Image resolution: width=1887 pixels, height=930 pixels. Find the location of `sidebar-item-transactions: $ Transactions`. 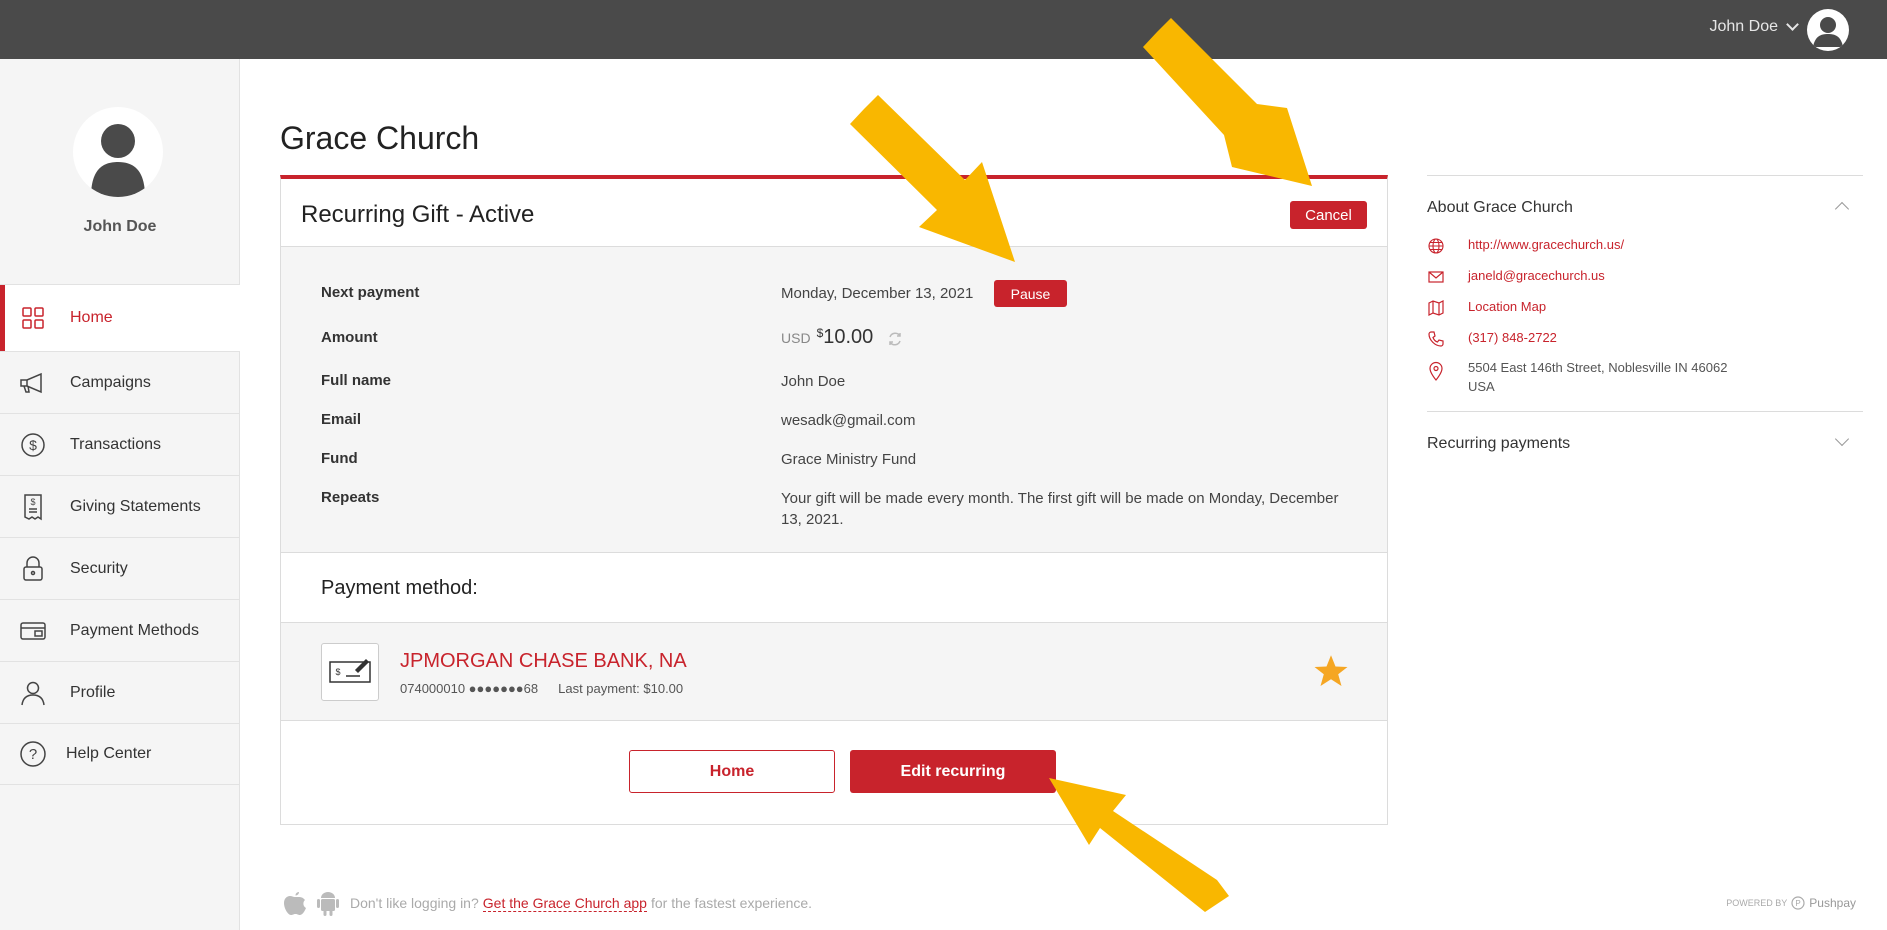

sidebar-item-transactions: $ Transactions is located at coordinates (120, 444).